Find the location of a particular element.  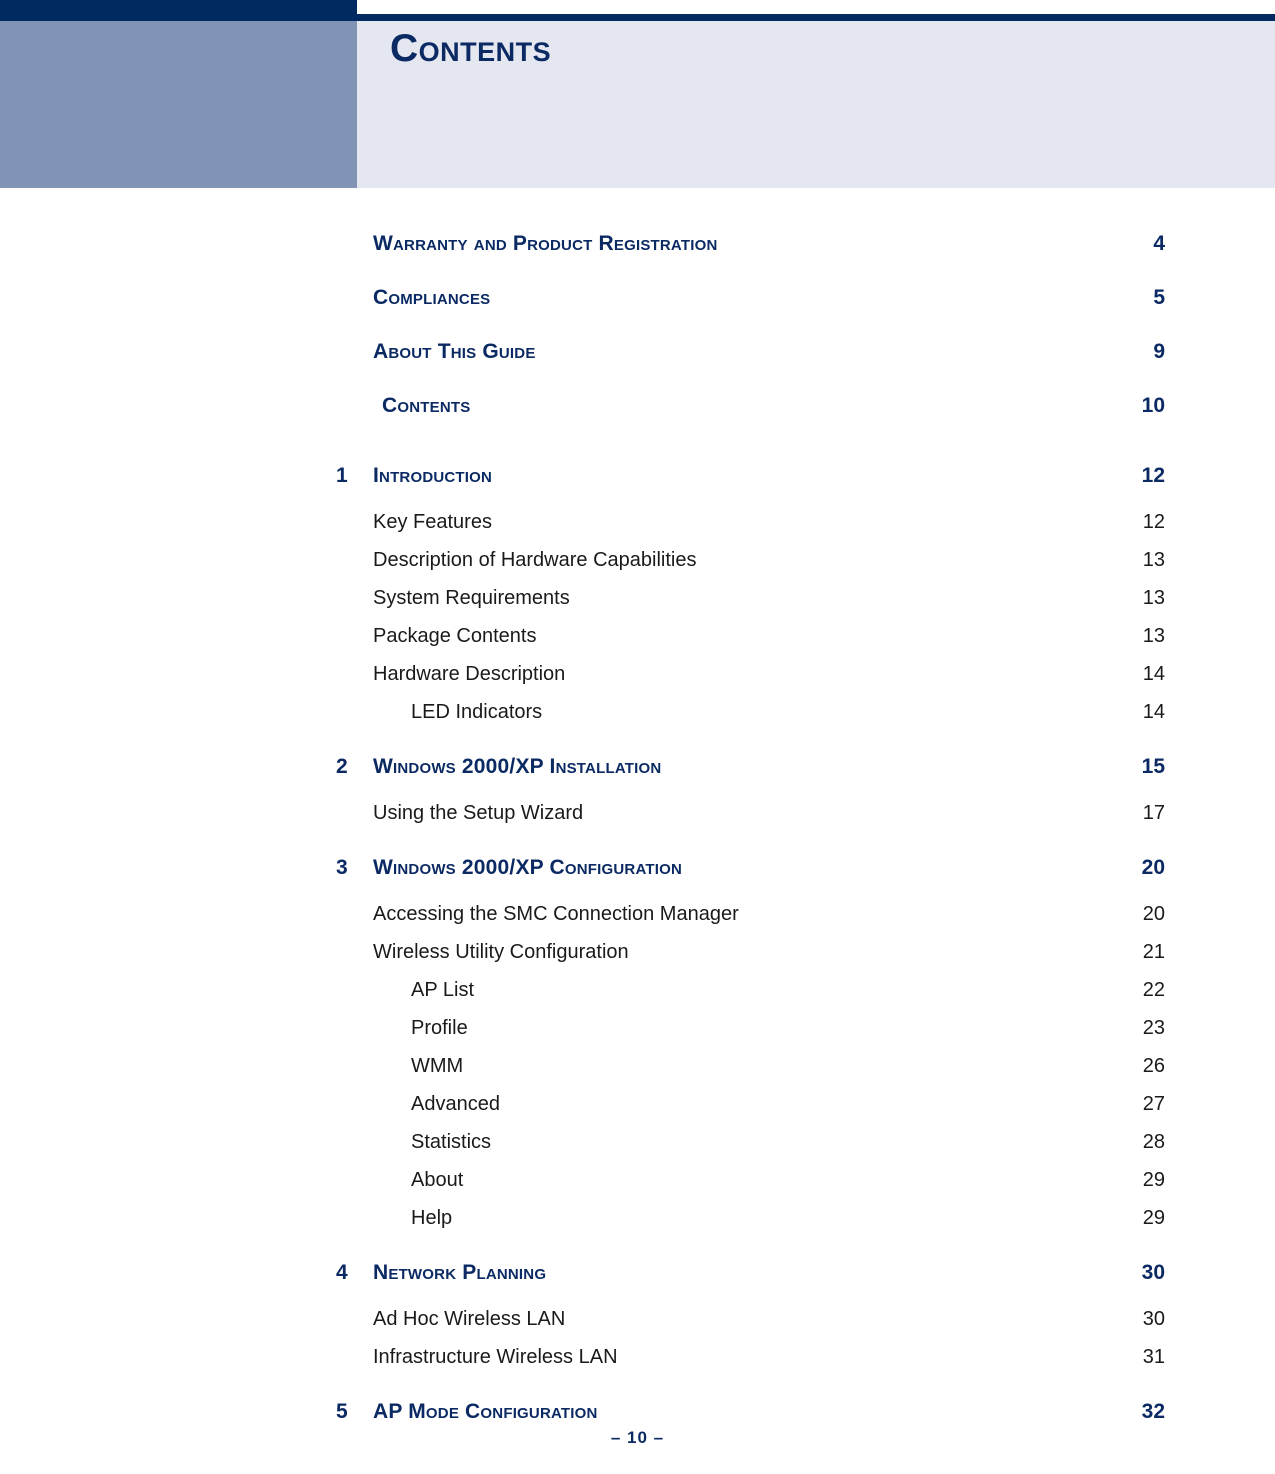

toc-entry-chapter: 4 Network Planning 30 is located at coordinates (637, 1284).